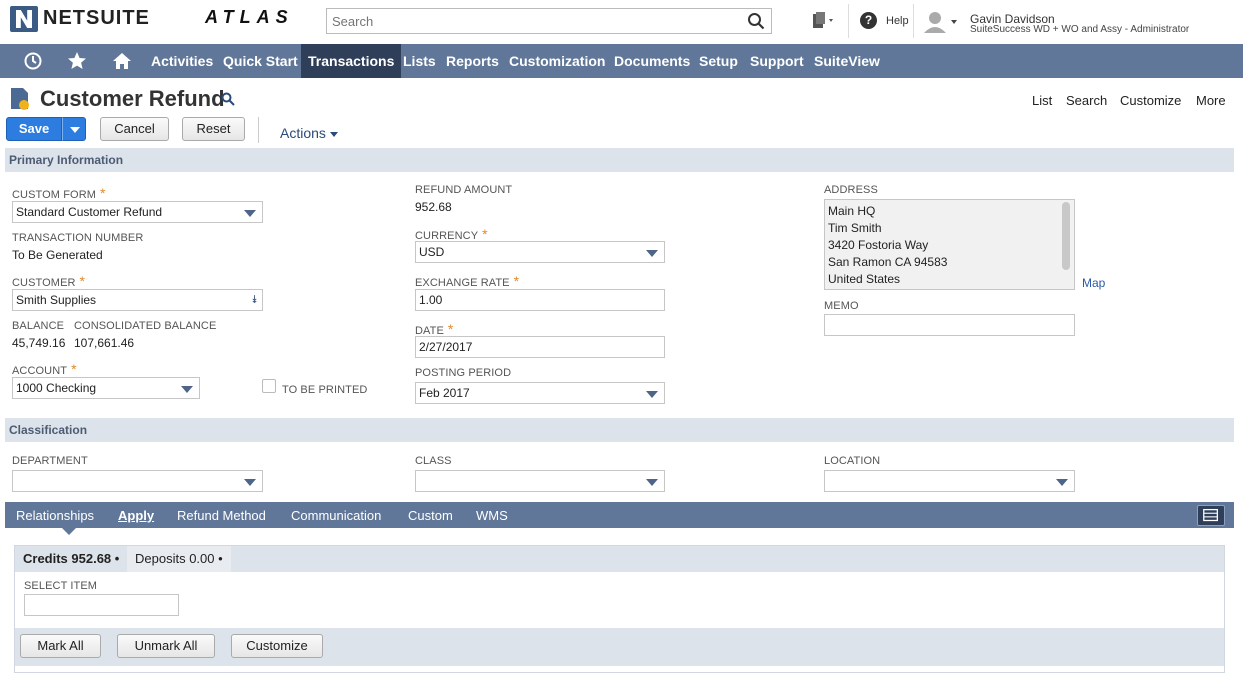  I want to click on balance-value: 45,749.16, so click(39, 343).